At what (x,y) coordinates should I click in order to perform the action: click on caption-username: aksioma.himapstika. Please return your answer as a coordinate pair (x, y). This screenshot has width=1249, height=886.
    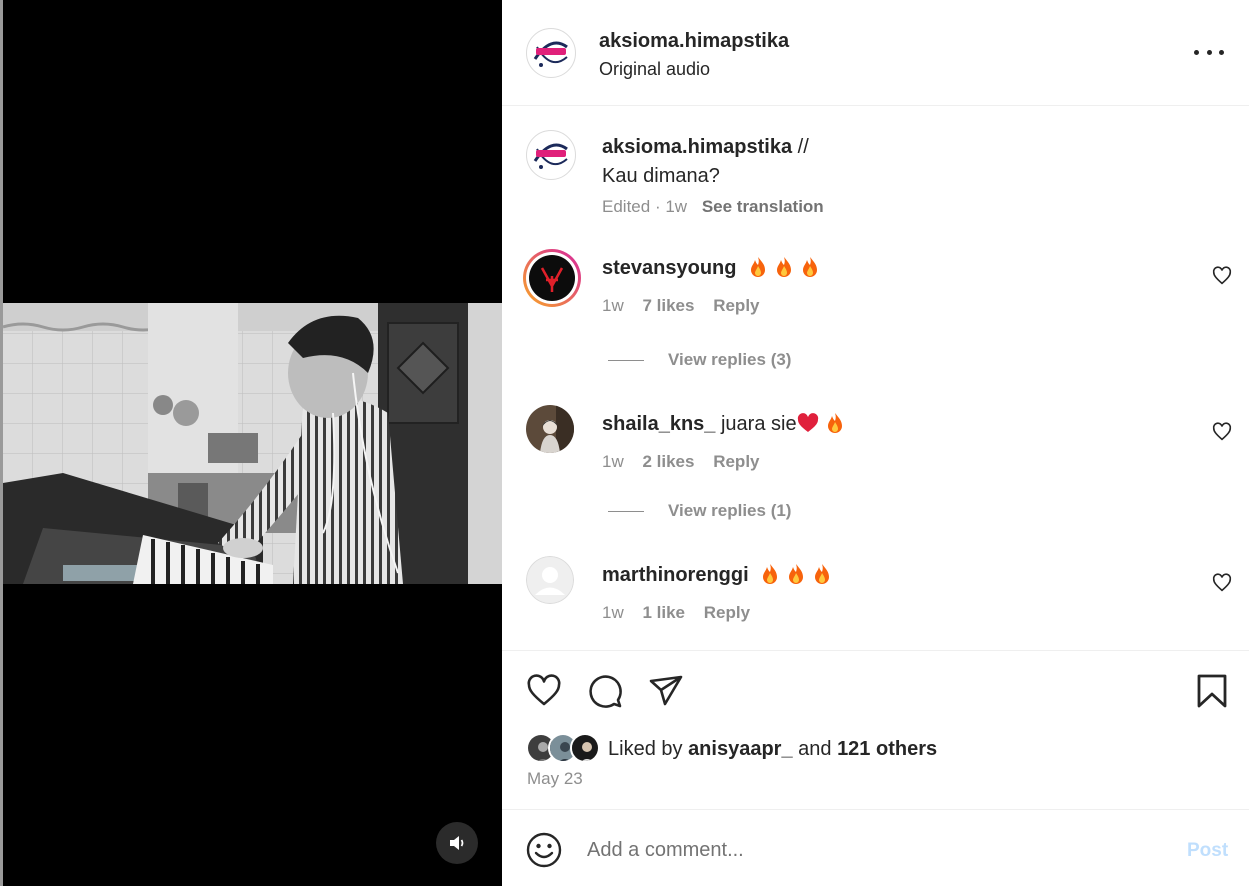
    Looking at the image, I should click on (697, 147).